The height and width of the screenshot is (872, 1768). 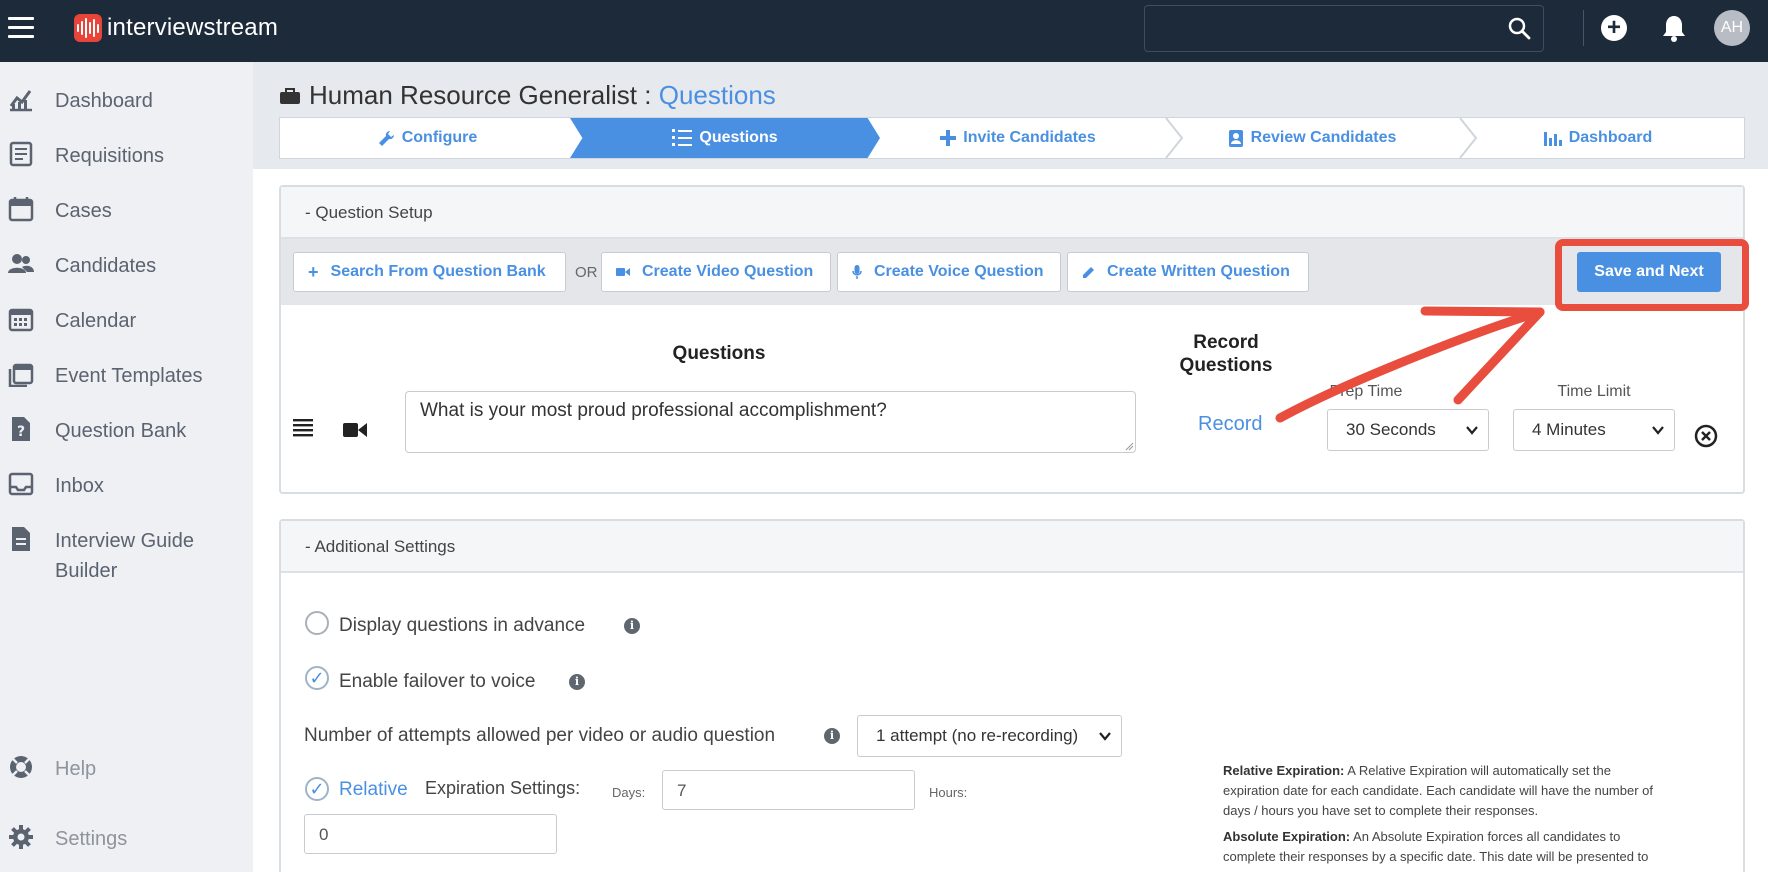 What do you see at coordinates (429, 272) in the screenshot?
I see `search-question-bank-button: + Search From Question Bank` at bounding box center [429, 272].